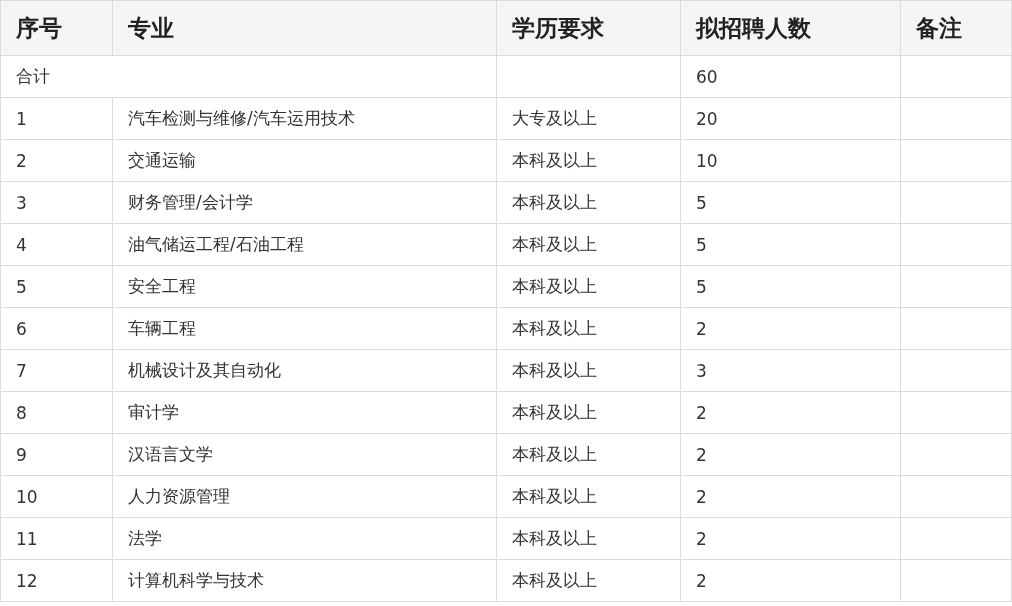 This screenshot has width=1012, height=606. Describe the element at coordinates (56, 244) in the screenshot. I see `table-cell: 4` at that location.